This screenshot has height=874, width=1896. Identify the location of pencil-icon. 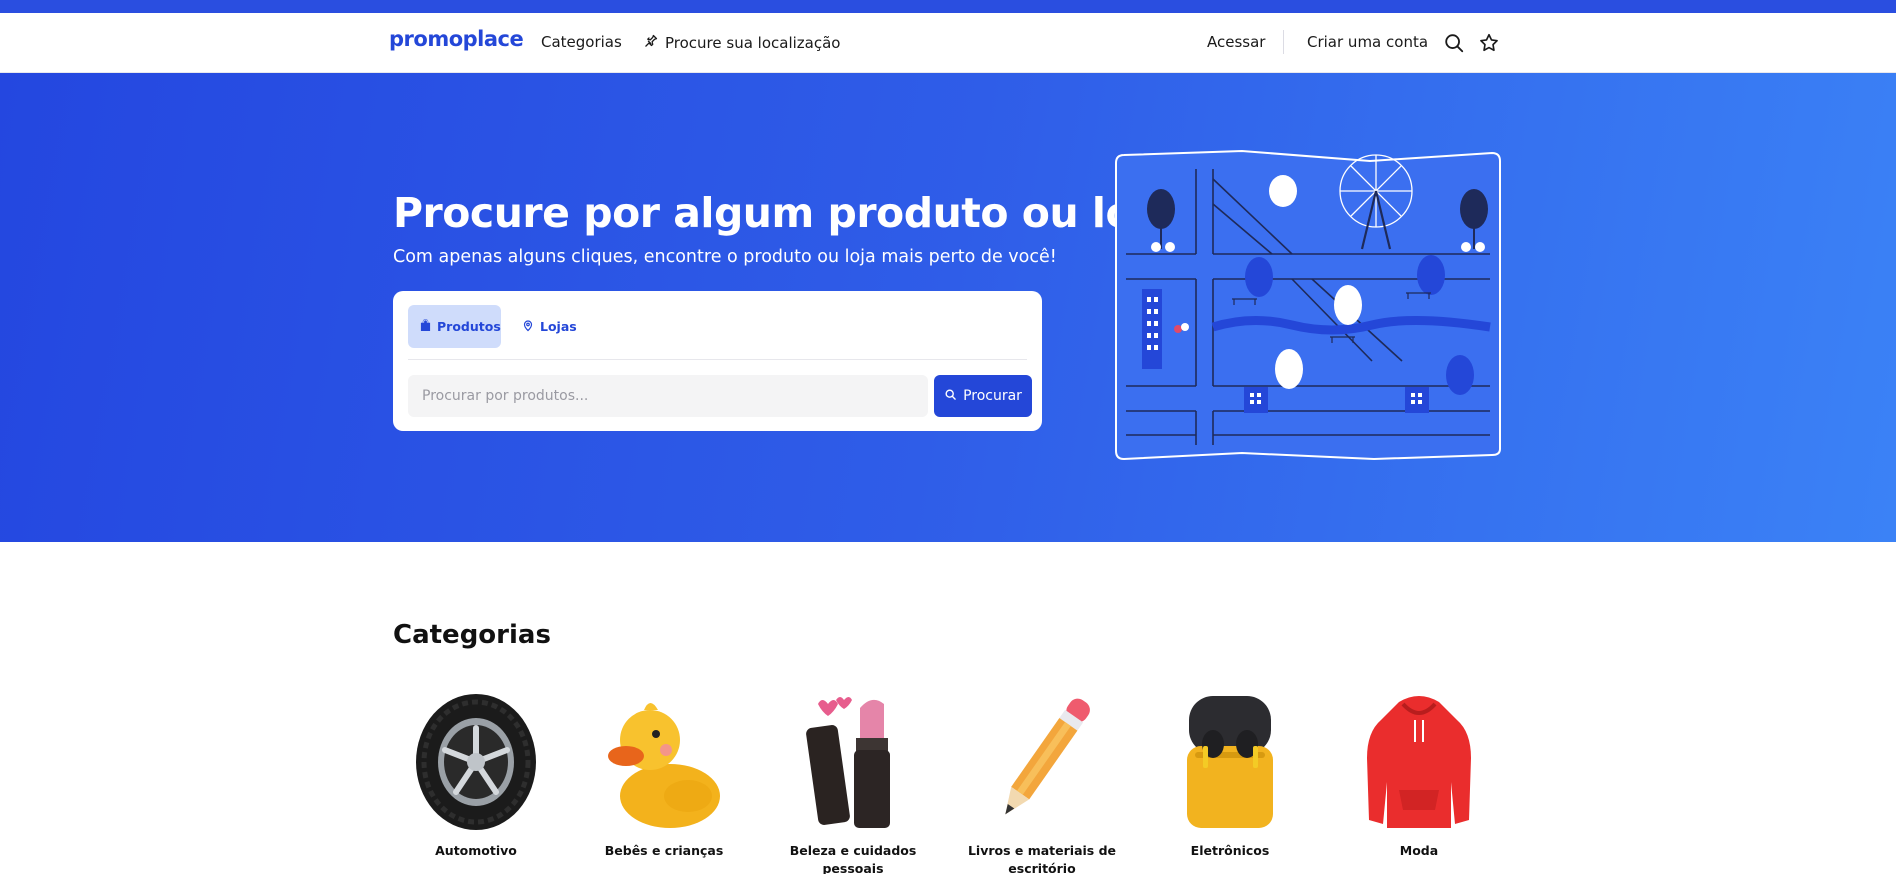
(1042, 762).